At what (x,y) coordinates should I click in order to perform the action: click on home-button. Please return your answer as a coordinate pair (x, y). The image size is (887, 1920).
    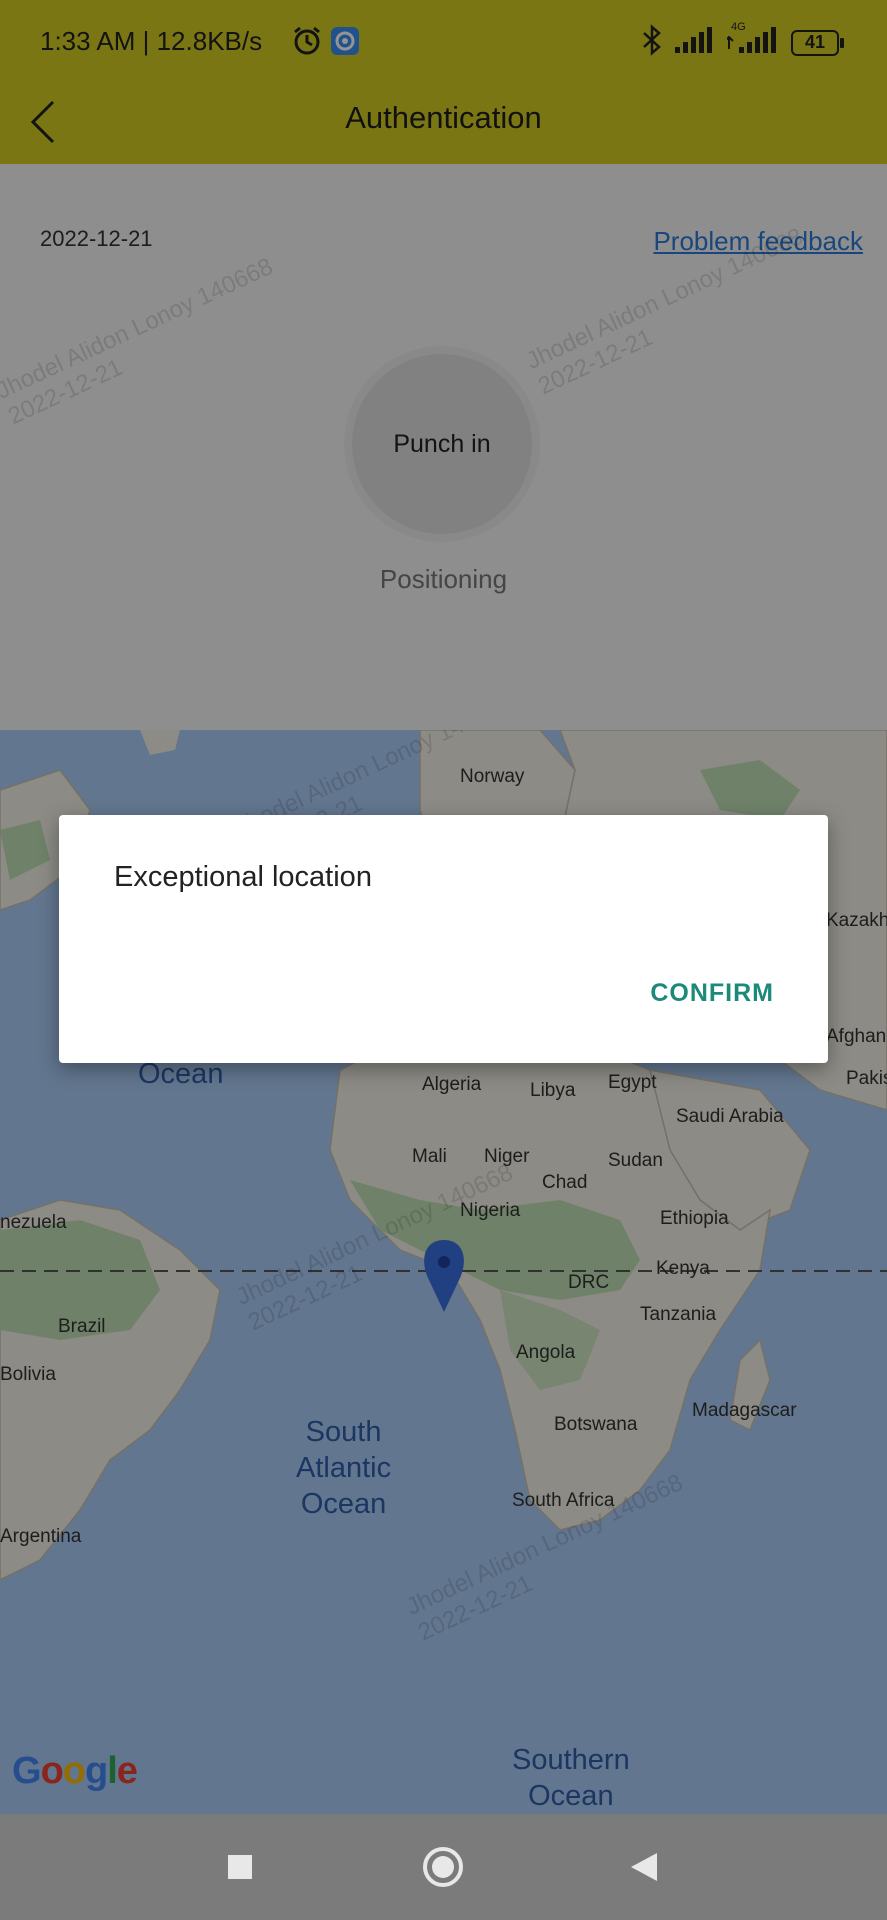
    Looking at the image, I should click on (443, 1867).